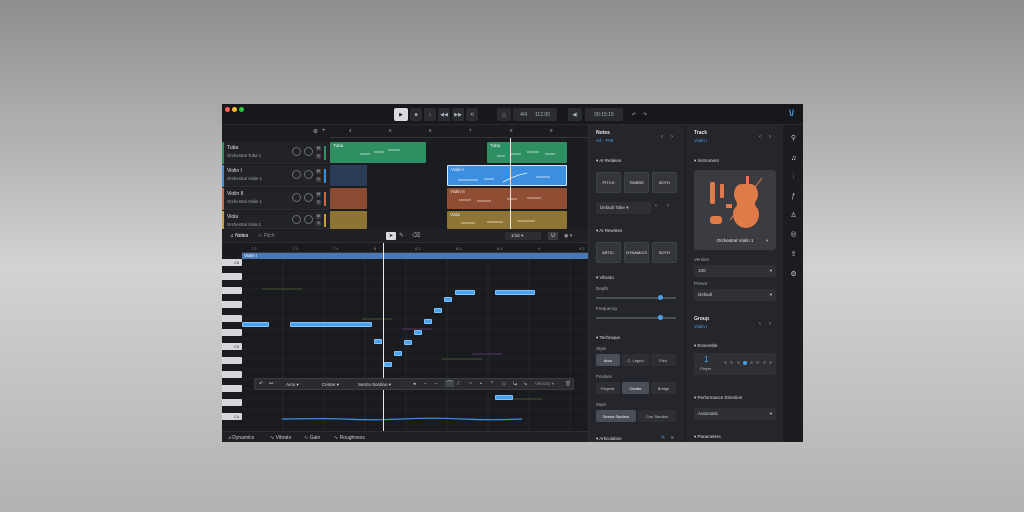 This screenshot has width=1024, height=512. I want to click on clip-tuba-a: Tuba, so click(378, 152).